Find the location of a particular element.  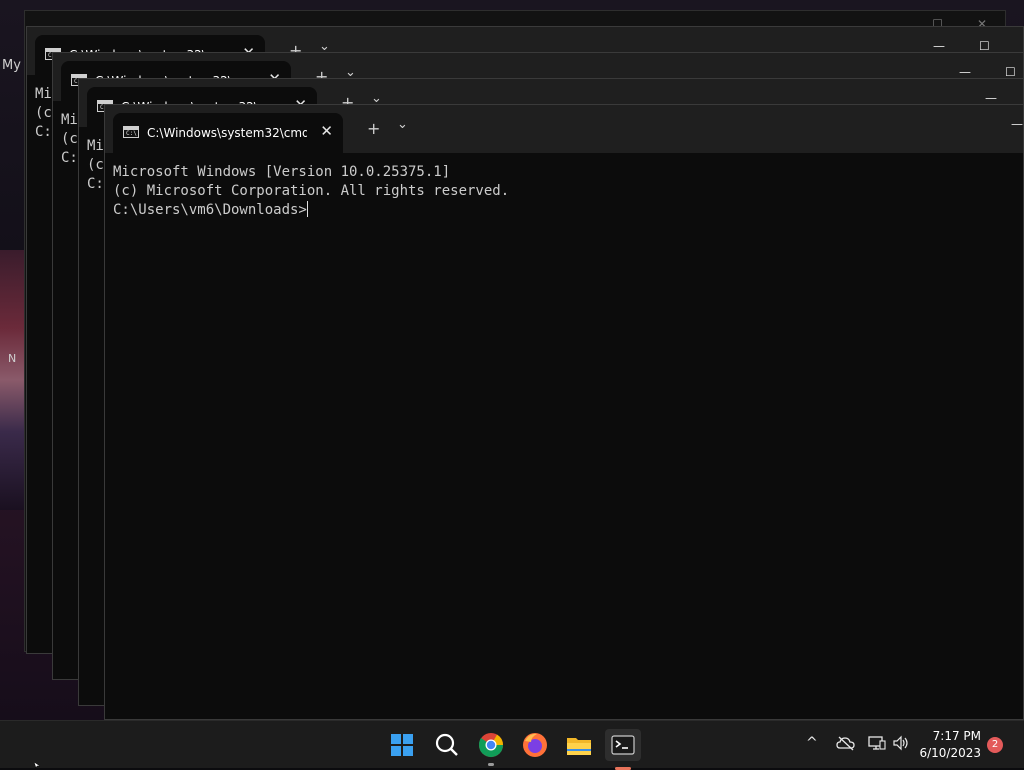

desktop-icon-label: My is located at coordinates (11, 65).